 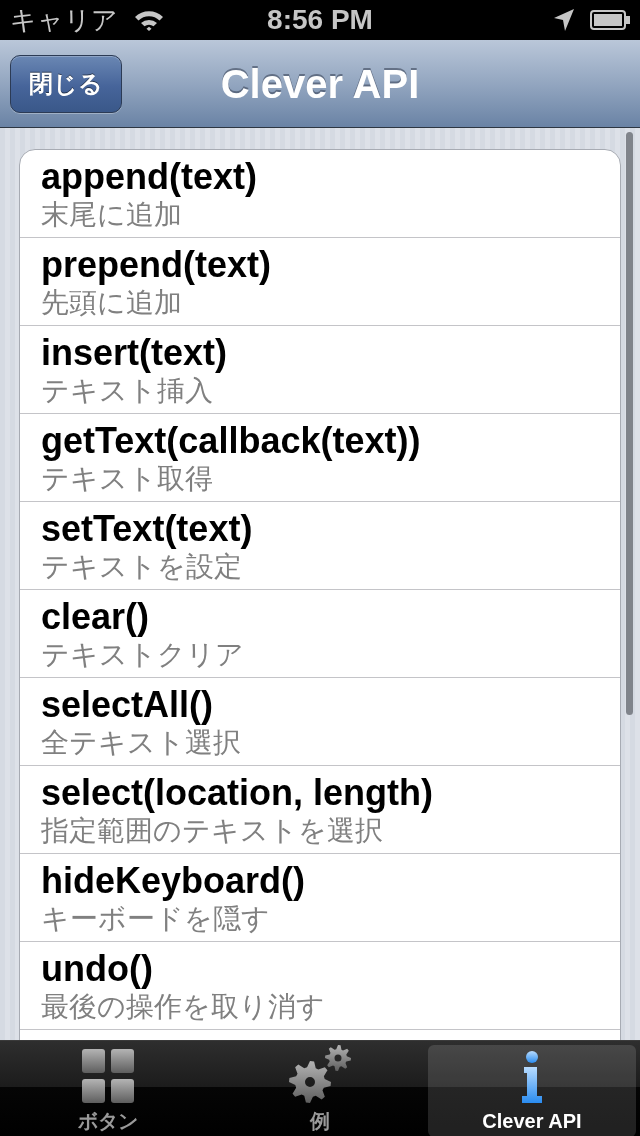 I want to click on method-description: テキストクリア, so click(x=143, y=655).